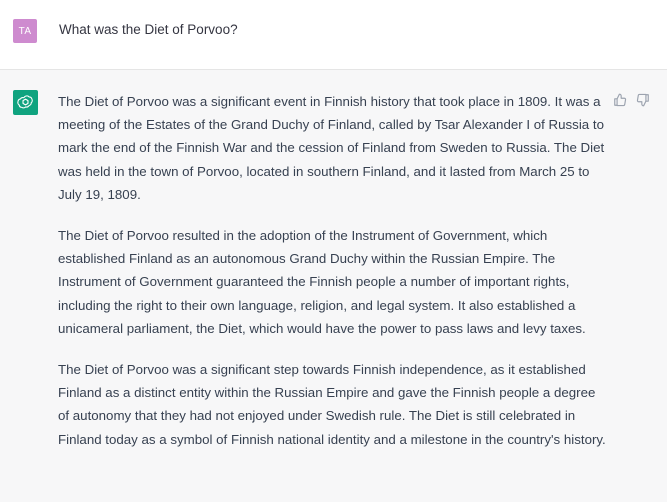  I want to click on thumbs-up-icon, so click(619, 99).